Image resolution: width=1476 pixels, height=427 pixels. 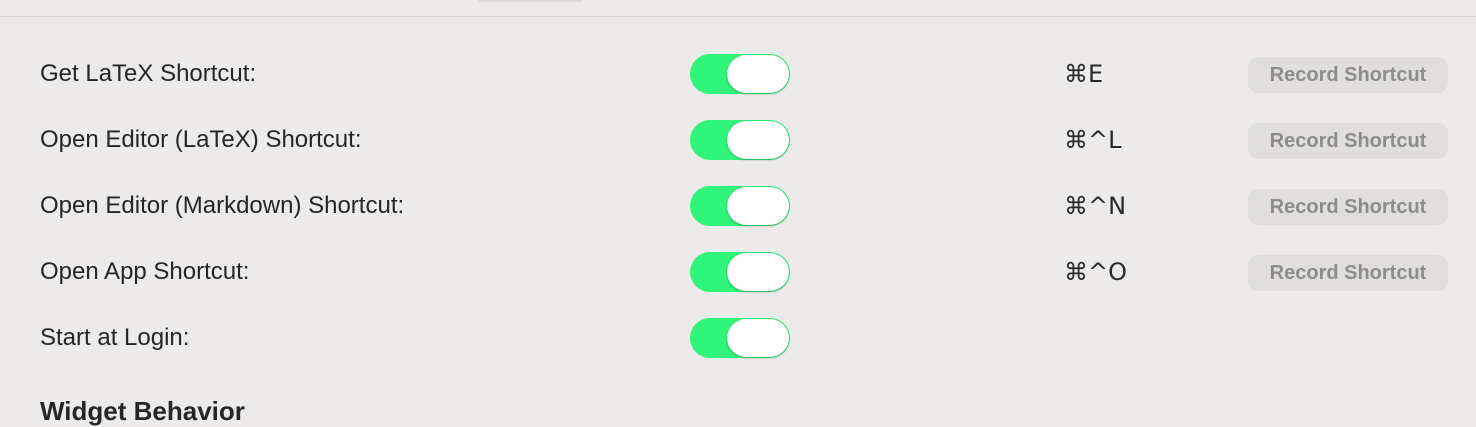 I want to click on settings-row-open-app: Open App Shortcut: ⌘^O Record Shortcut, so click(x=738, y=272).